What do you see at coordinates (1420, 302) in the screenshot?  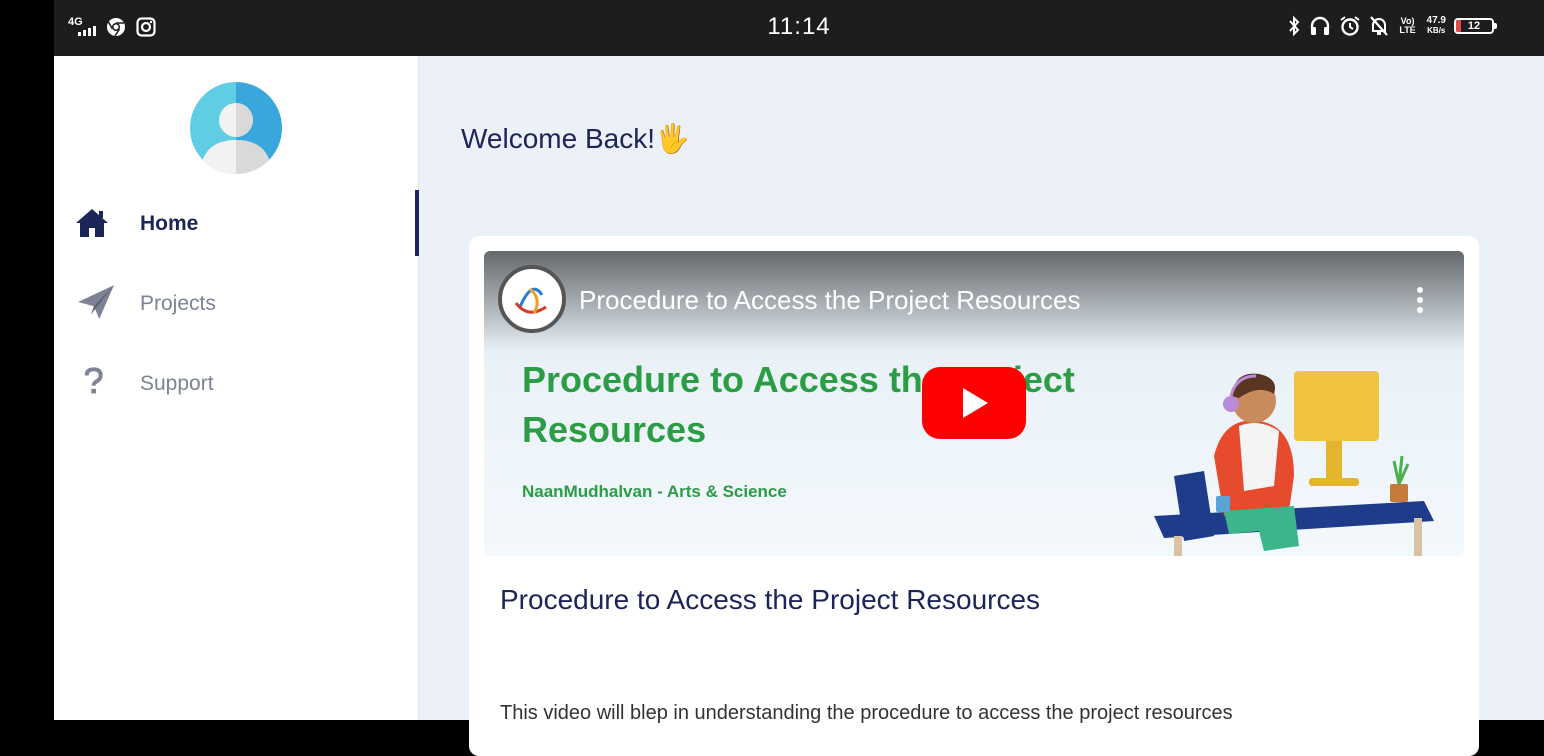 I see `more-vert-icon` at bounding box center [1420, 302].